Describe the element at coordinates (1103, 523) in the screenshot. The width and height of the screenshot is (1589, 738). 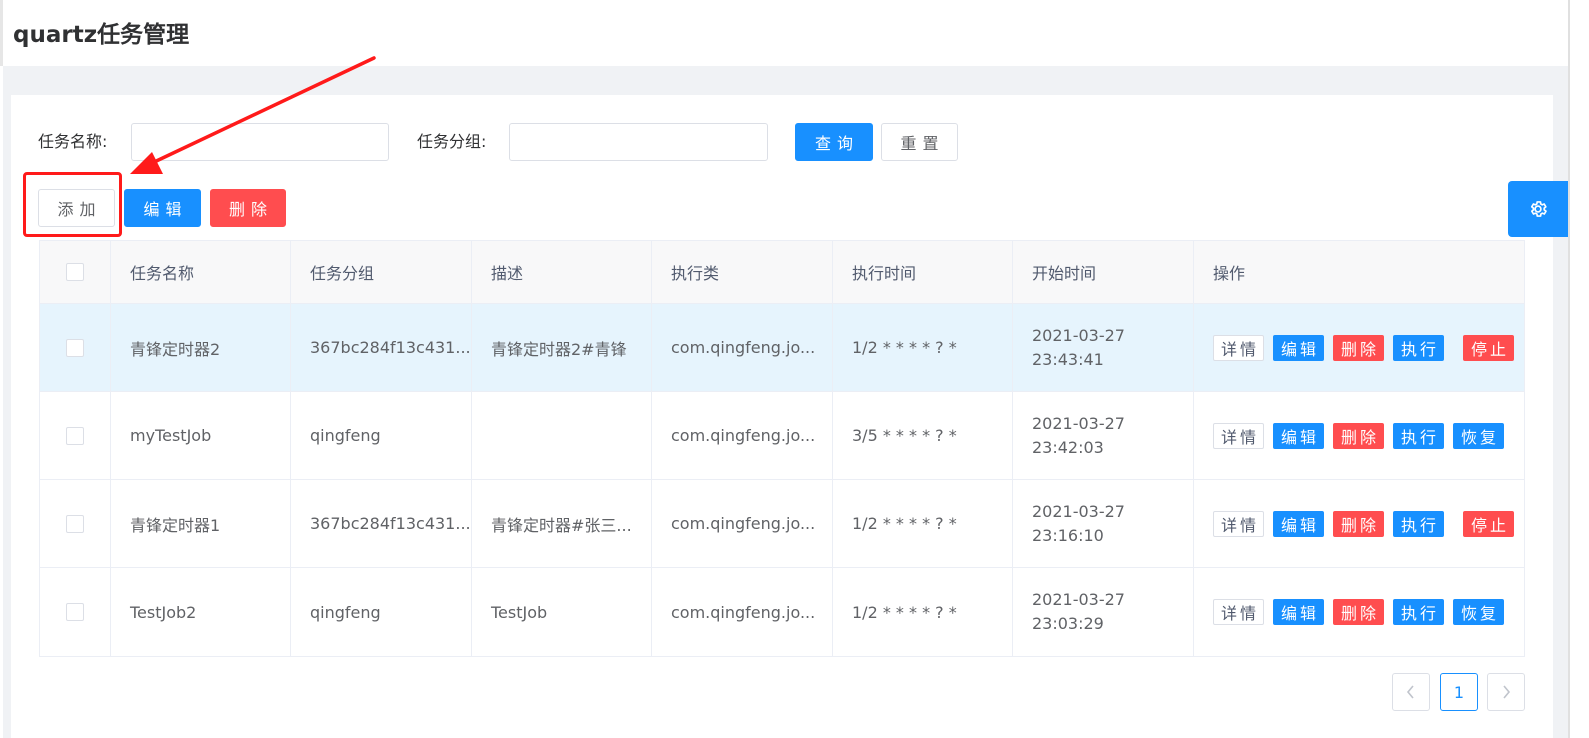
I see `start-time-cell: 2021-03-27 23:16:10` at that location.